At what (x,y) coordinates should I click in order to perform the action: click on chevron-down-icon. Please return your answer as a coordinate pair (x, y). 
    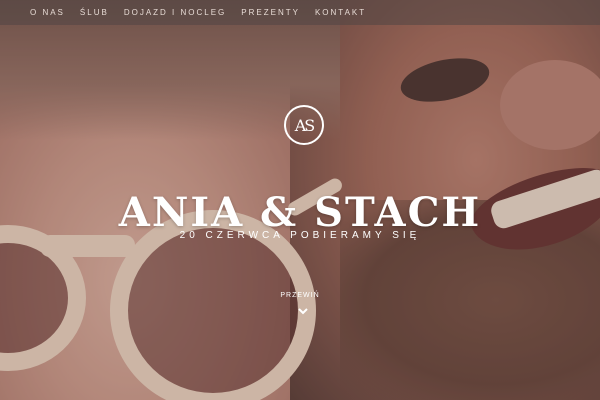
    Looking at the image, I should click on (303, 312).